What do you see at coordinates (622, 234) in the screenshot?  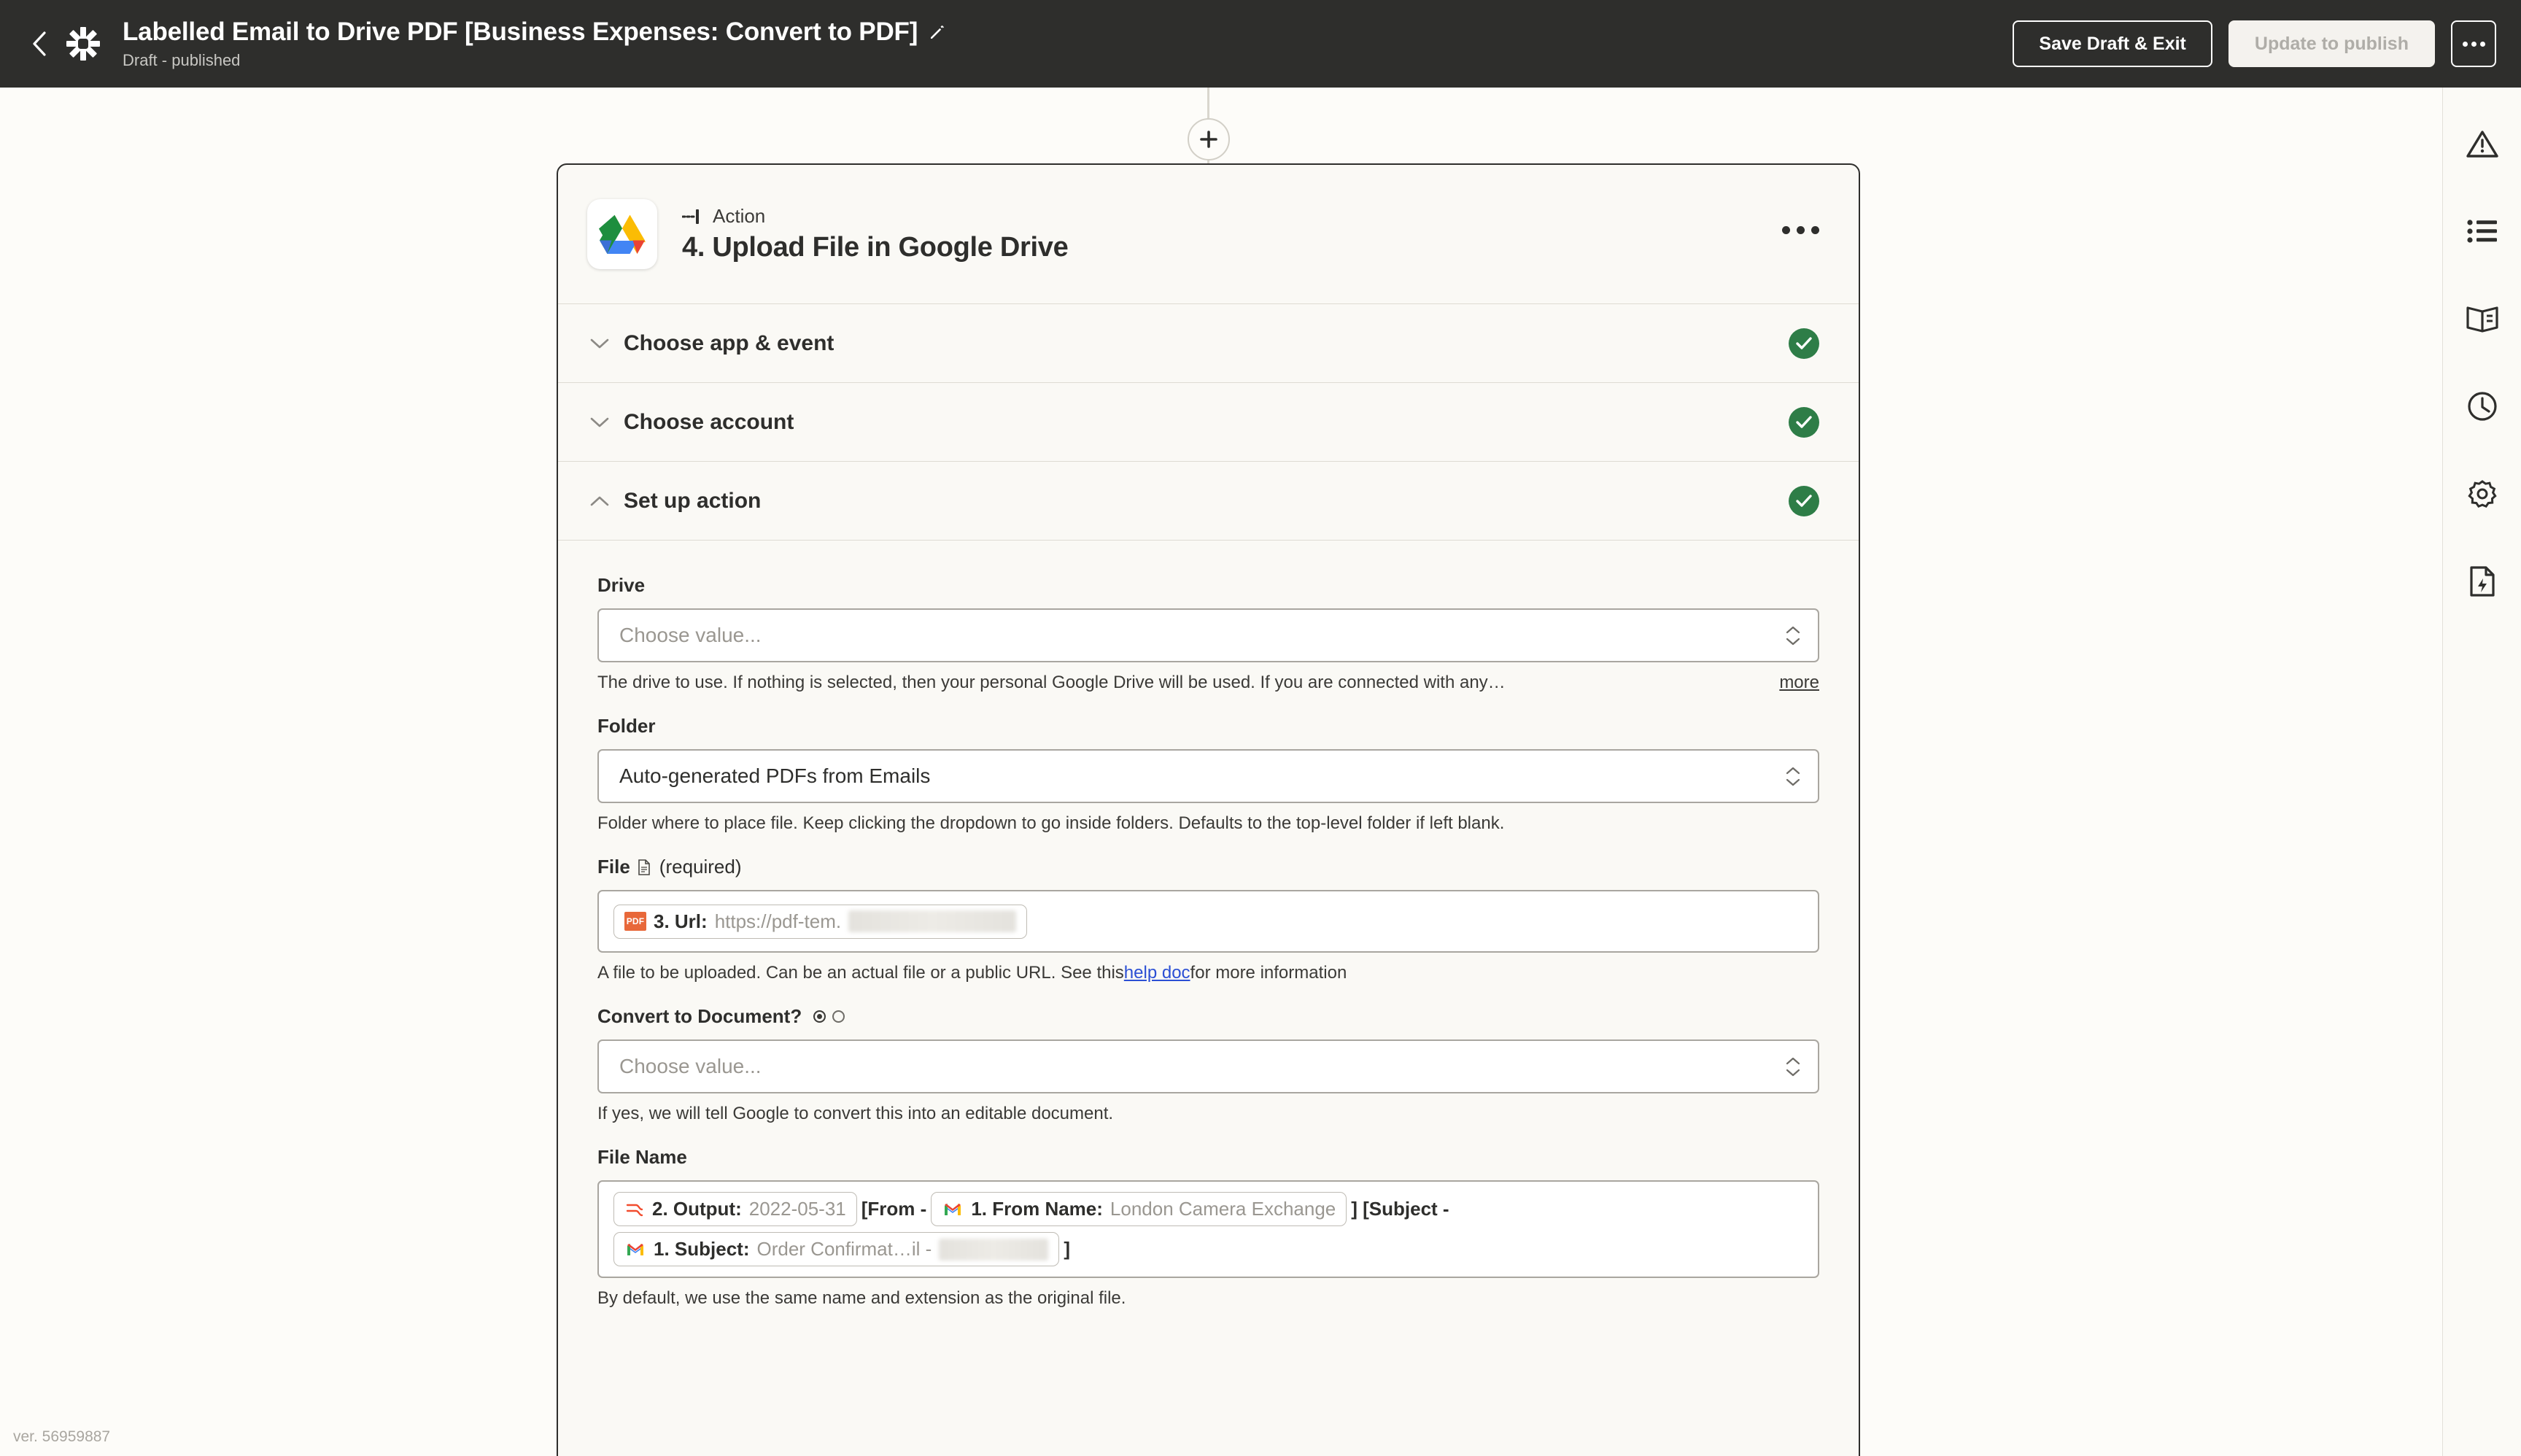 I see `google-drive-icon` at bounding box center [622, 234].